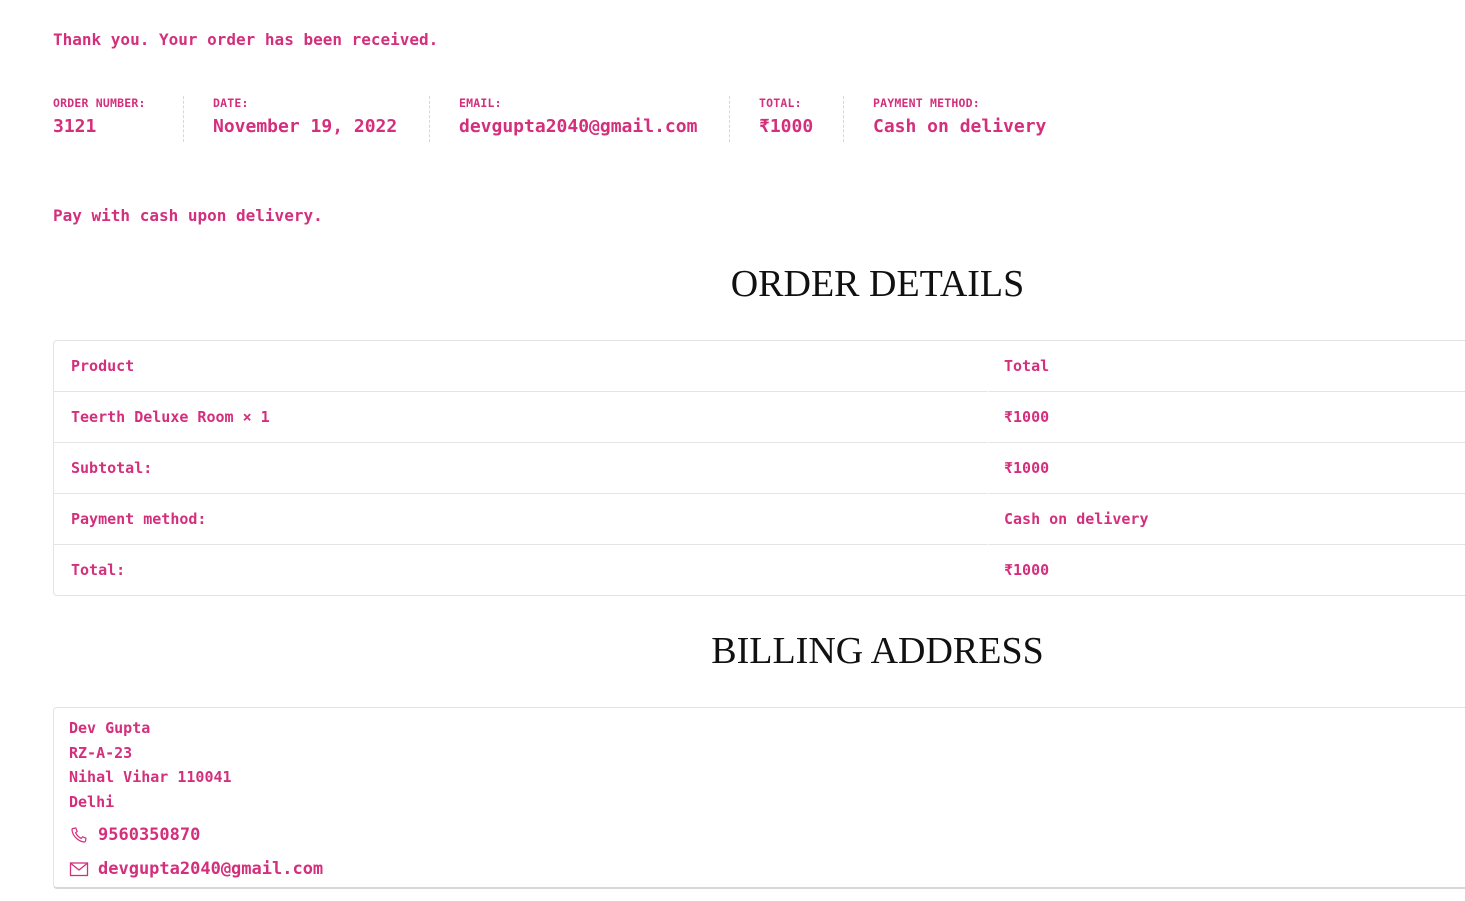  I want to click on overview-total: TOTAL: ₹1000, so click(801, 119).